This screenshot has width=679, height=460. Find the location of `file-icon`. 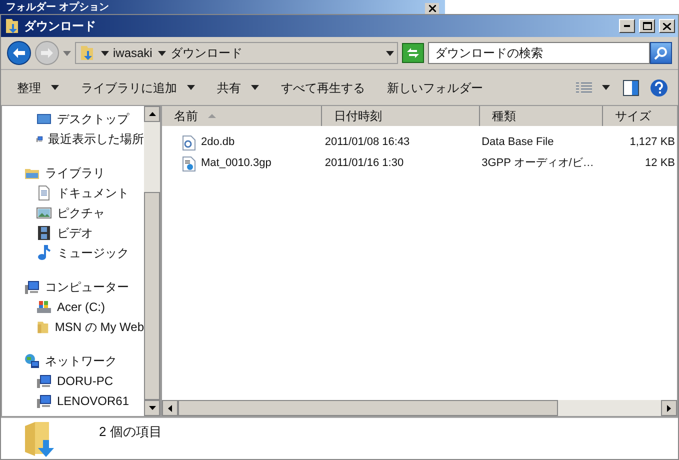

file-icon is located at coordinates (189, 142).